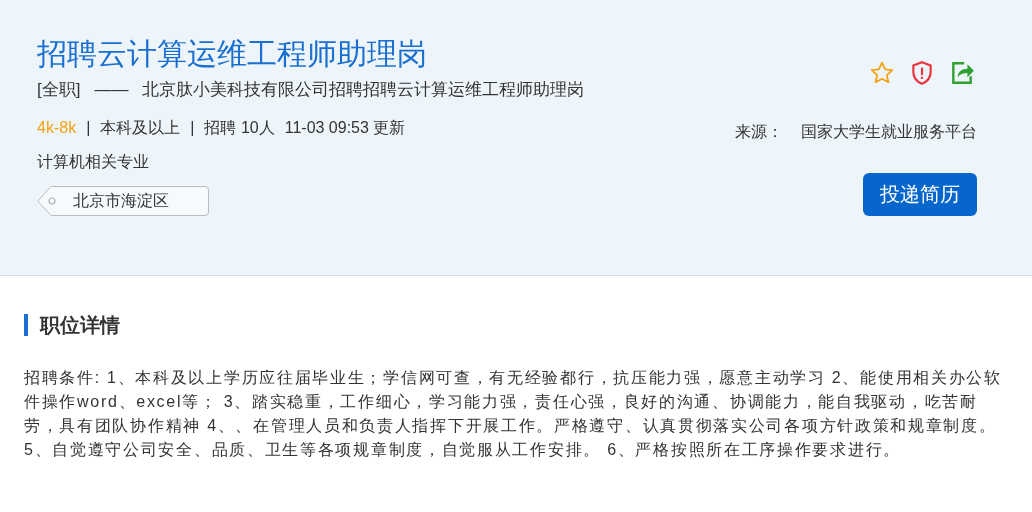 The height and width of the screenshot is (512, 1032). I want to click on education: 本科及以上, so click(140, 128).